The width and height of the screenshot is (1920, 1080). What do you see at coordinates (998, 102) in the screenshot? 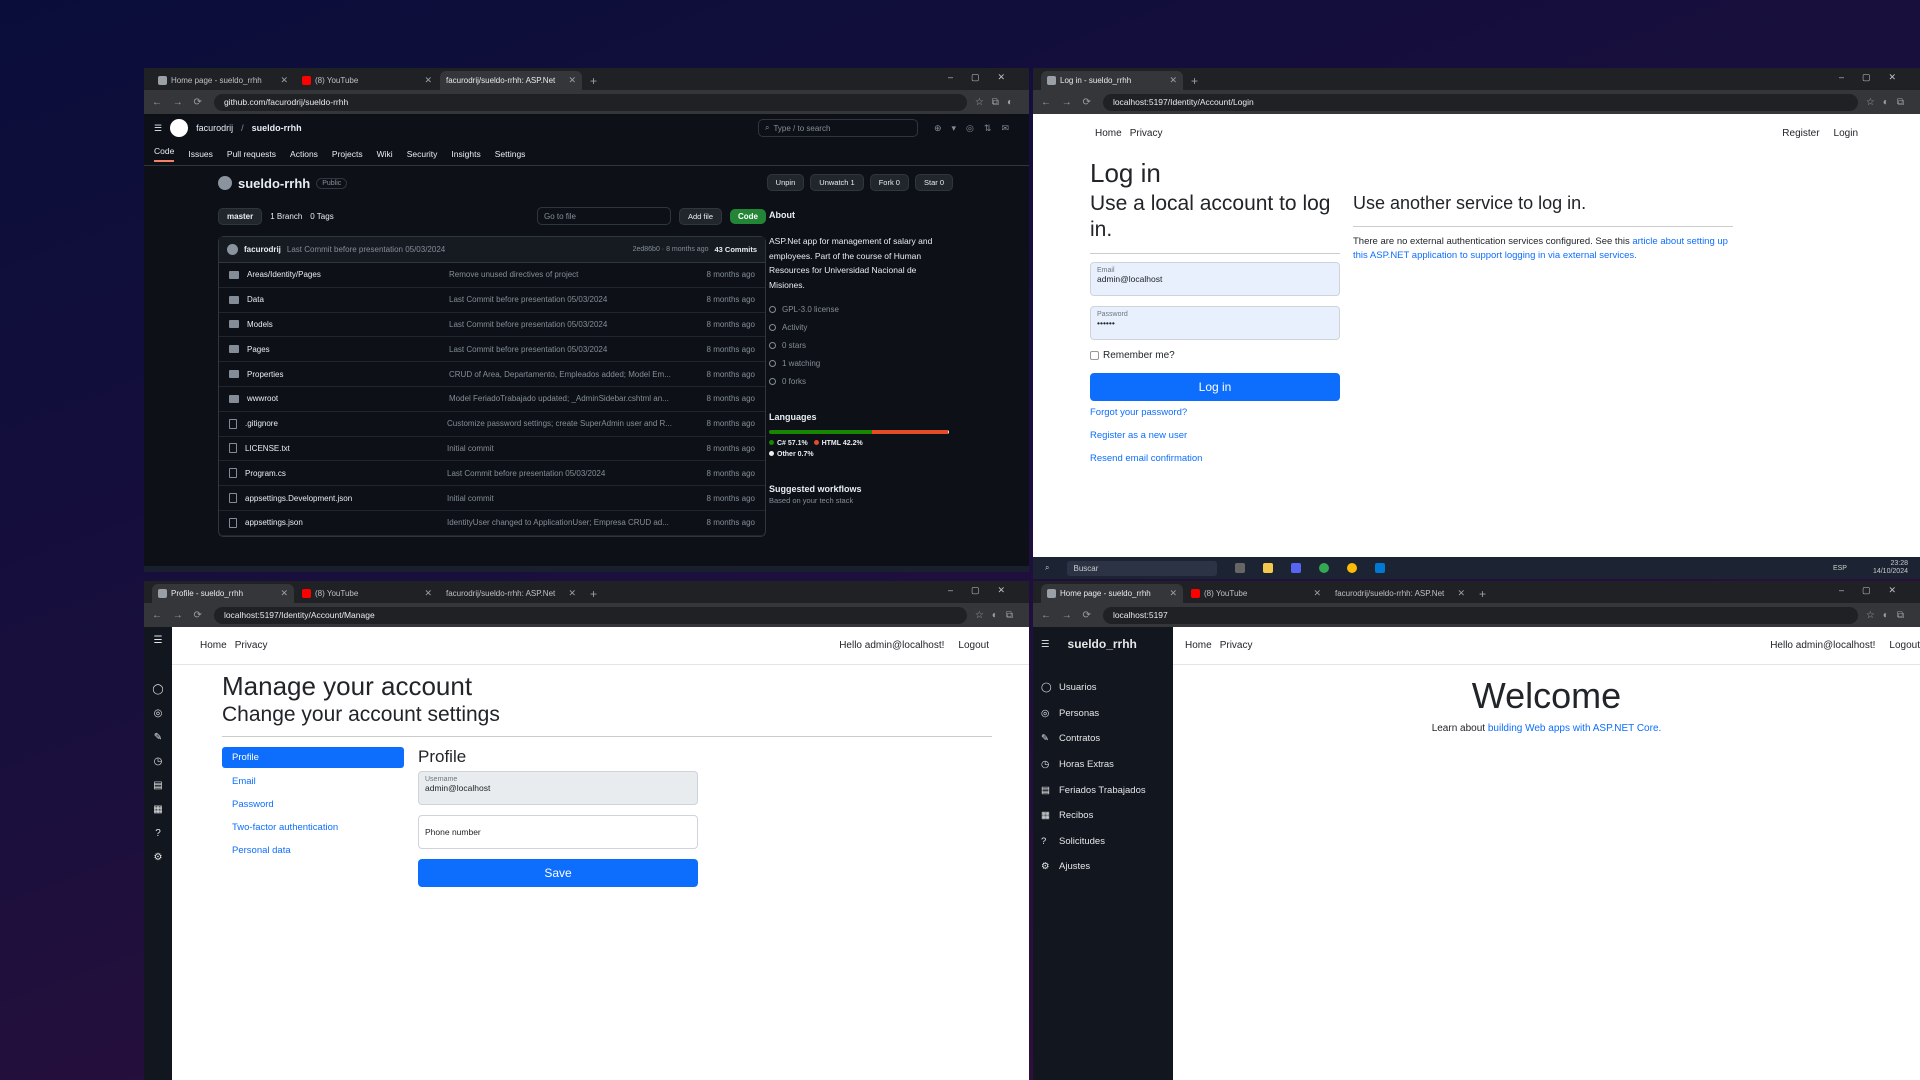
I see `extensions-icon: ☆⧉◐` at bounding box center [998, 102].